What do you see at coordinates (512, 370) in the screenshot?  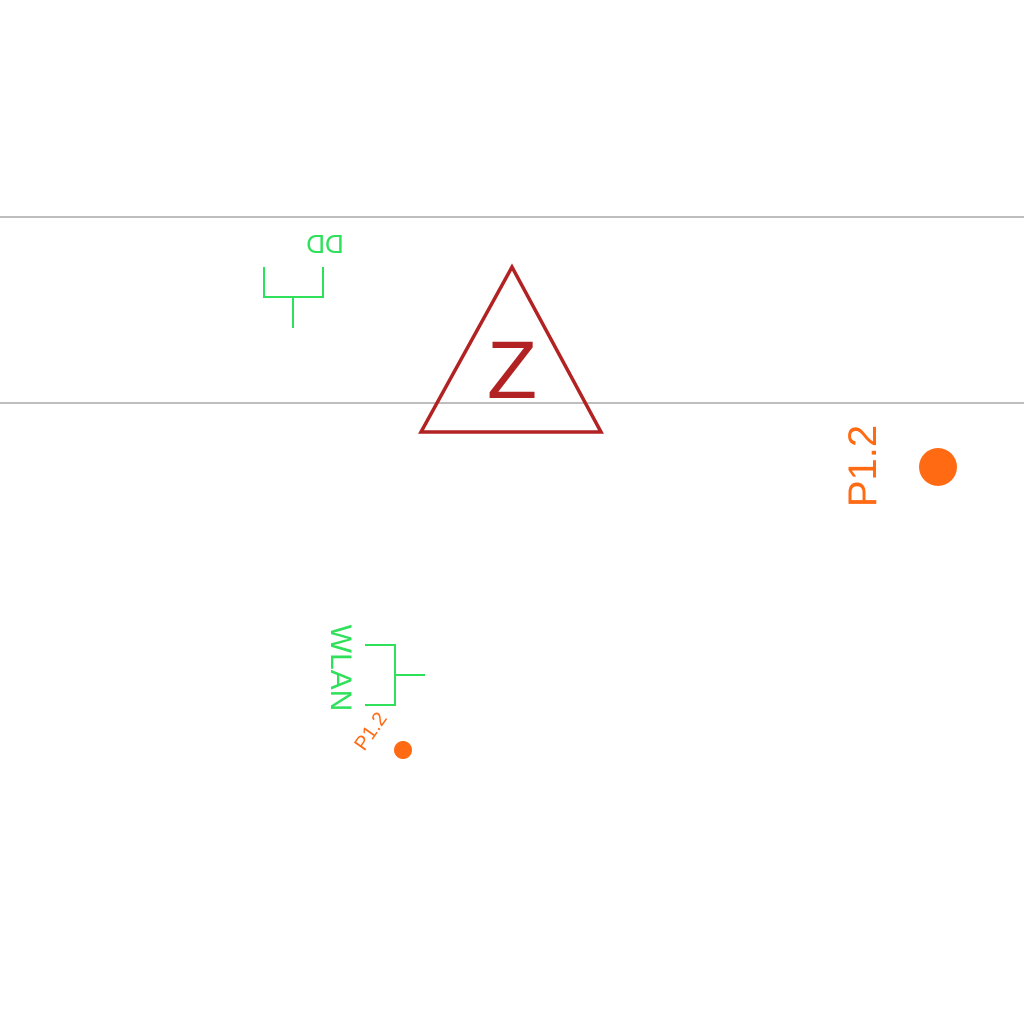 I see `triangle-letter: Z` at bounding box center [512, 370].